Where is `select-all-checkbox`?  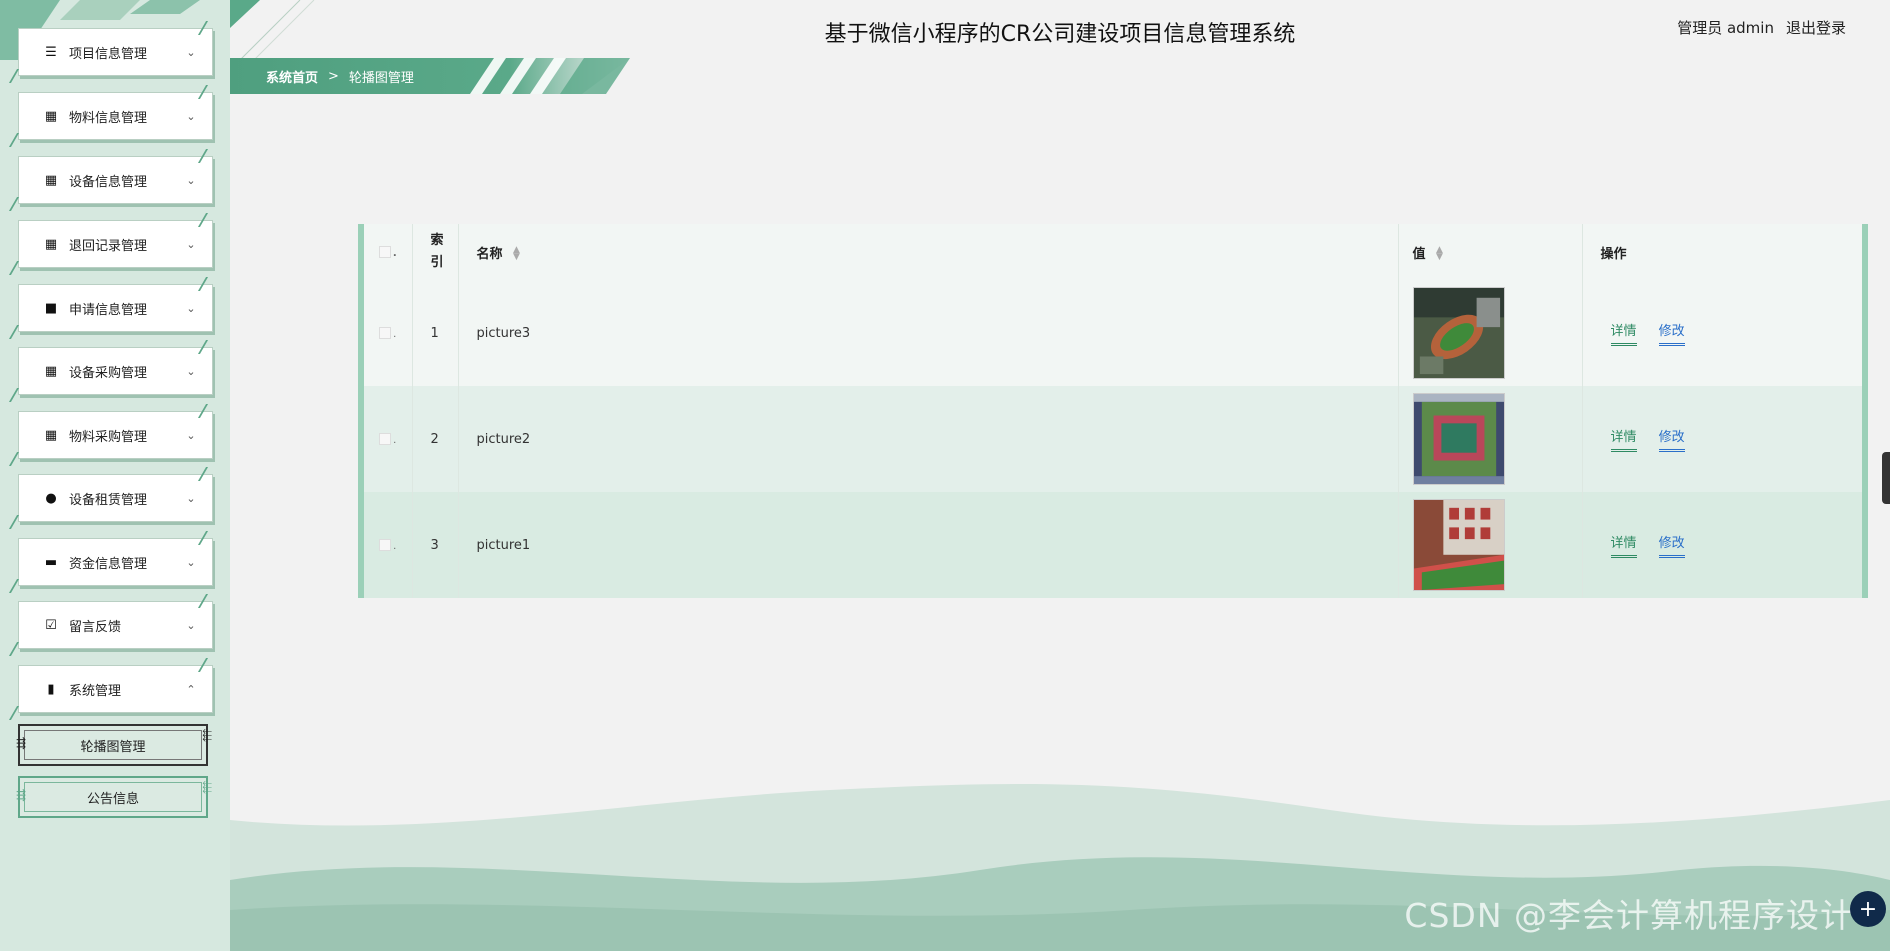
select-all-checkbox is located at coordinates (384, 252).